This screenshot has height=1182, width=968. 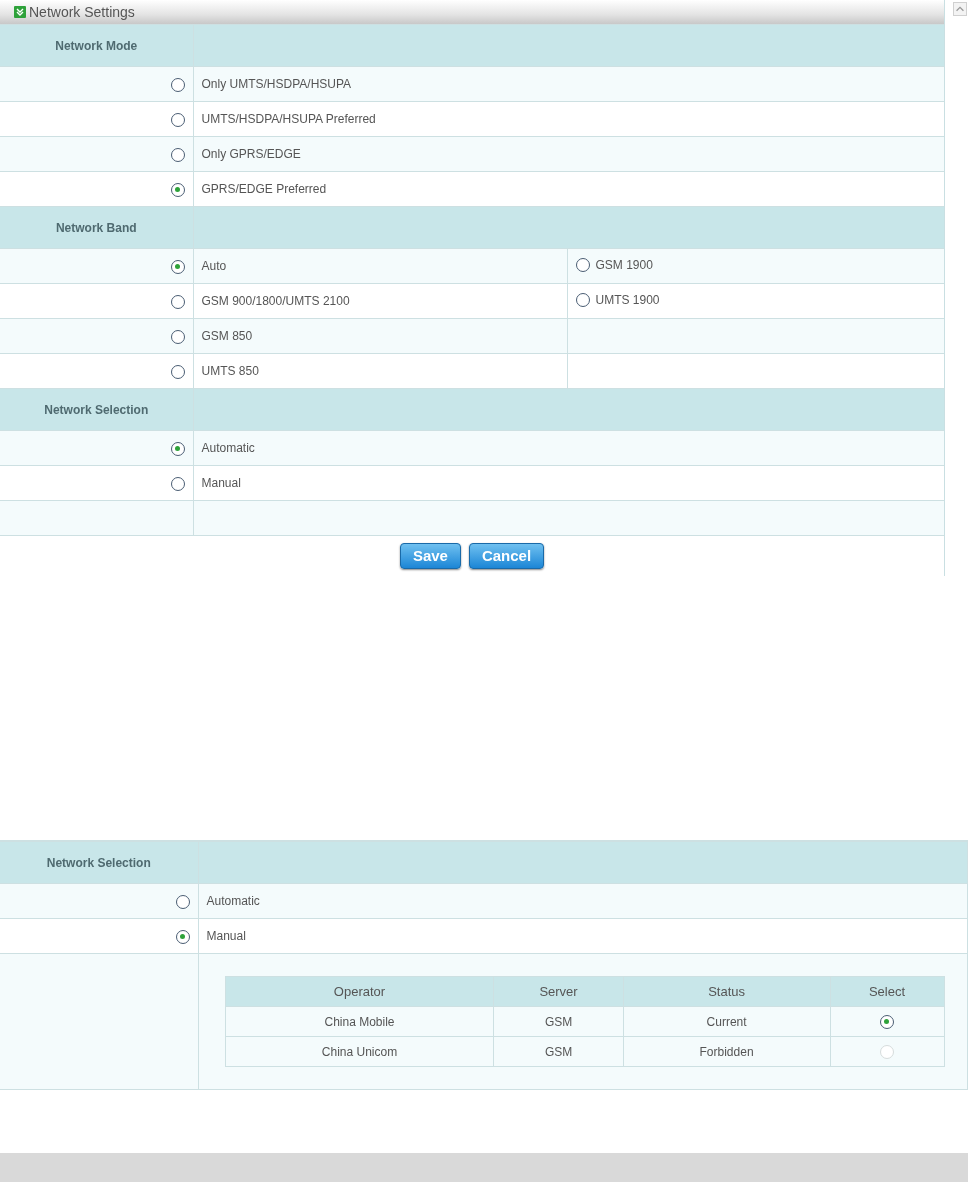 I want to click on option-label: Only UMTS/HSDPA/HSUPA, so click(x=276, y=84).